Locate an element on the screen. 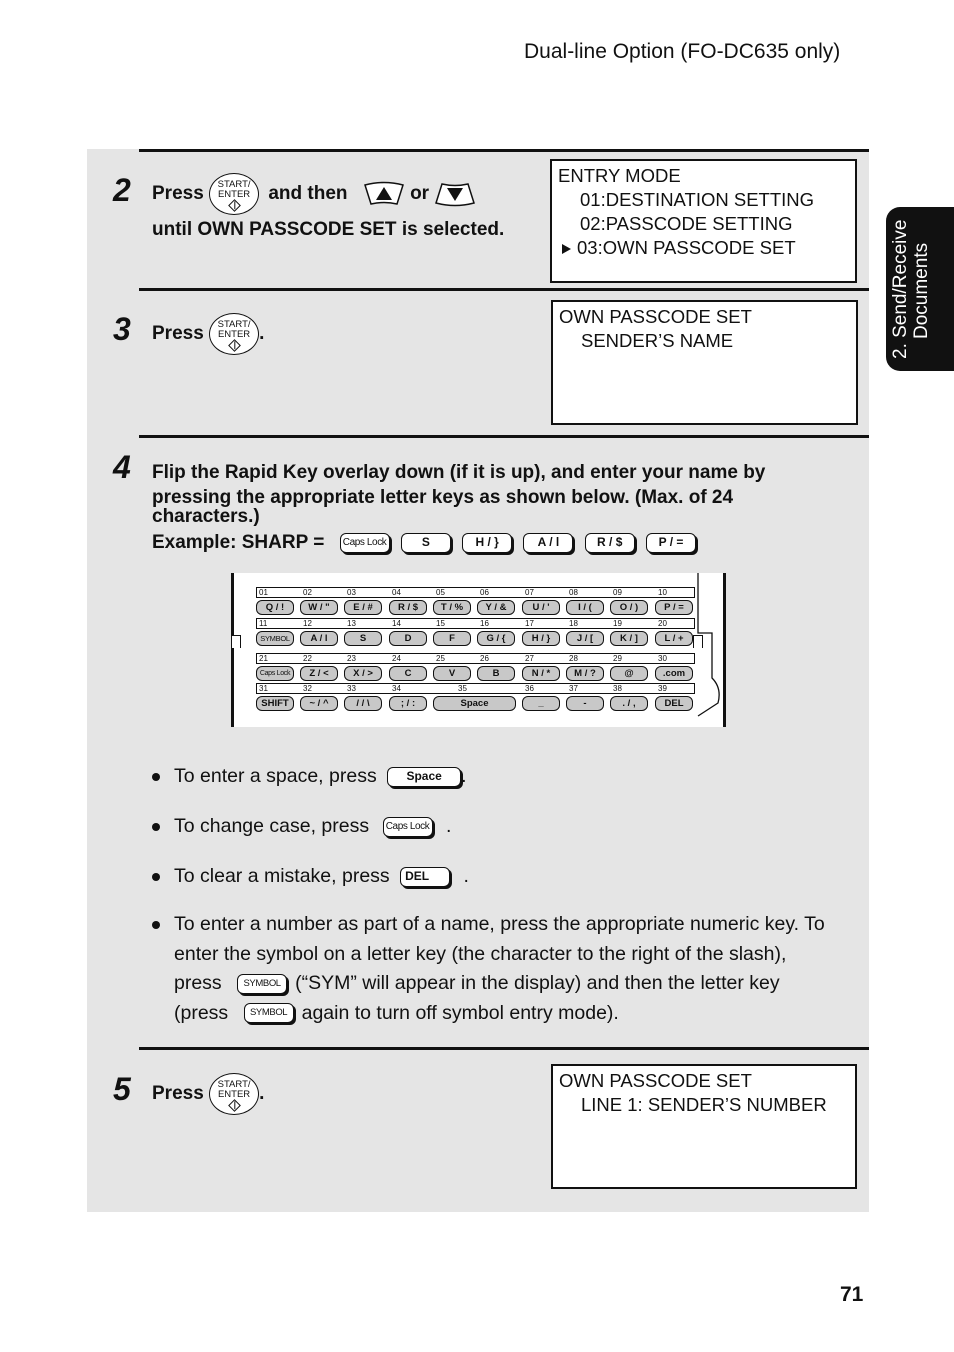 Image resolution: width=954 pixels, height=1352 pixels. rapid-key-31: SHIFT is located at coordinates (275, 703).